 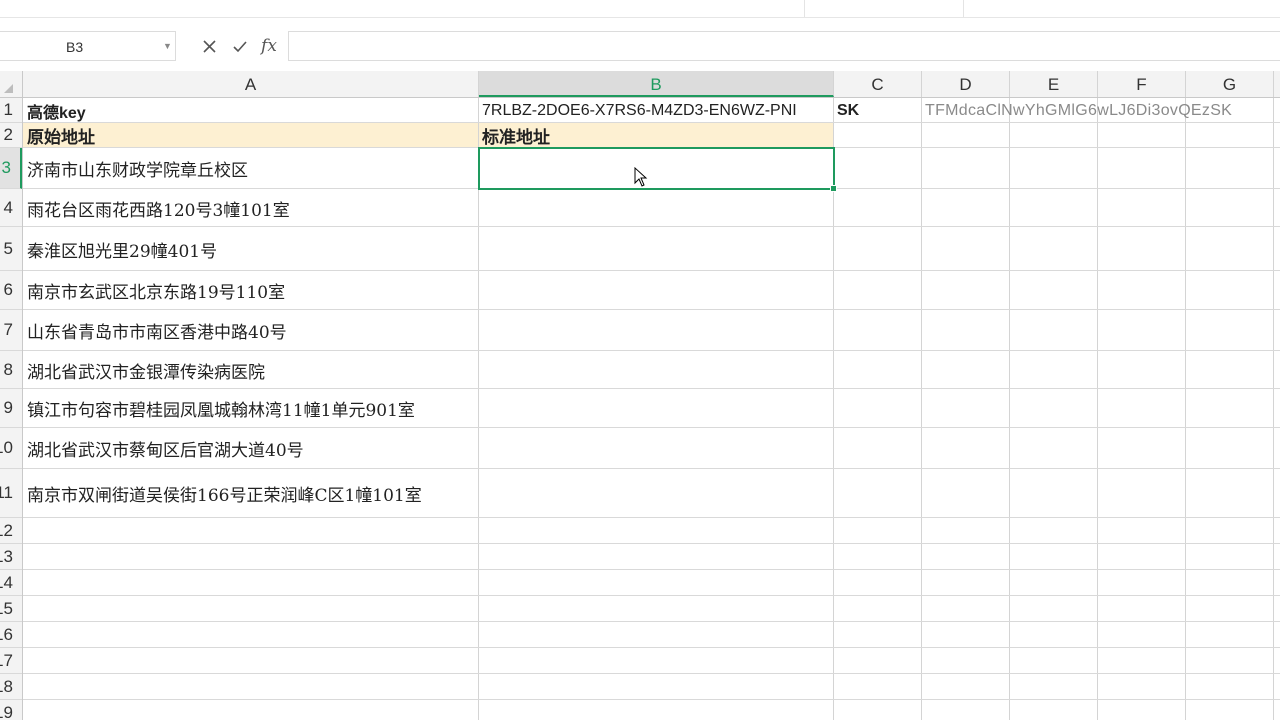 What do you see at coordinates (269, 46) in the screenshot?
I see `insert-function-button: fx` at bounding box center [269, 46].